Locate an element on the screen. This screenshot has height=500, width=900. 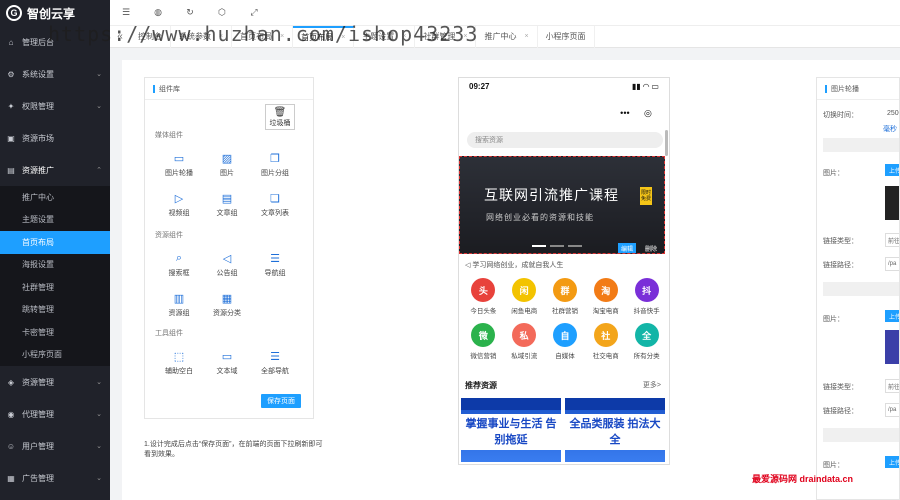
category-grid-item: 闲闲鱼电商 is located at coordinates (524, 296).